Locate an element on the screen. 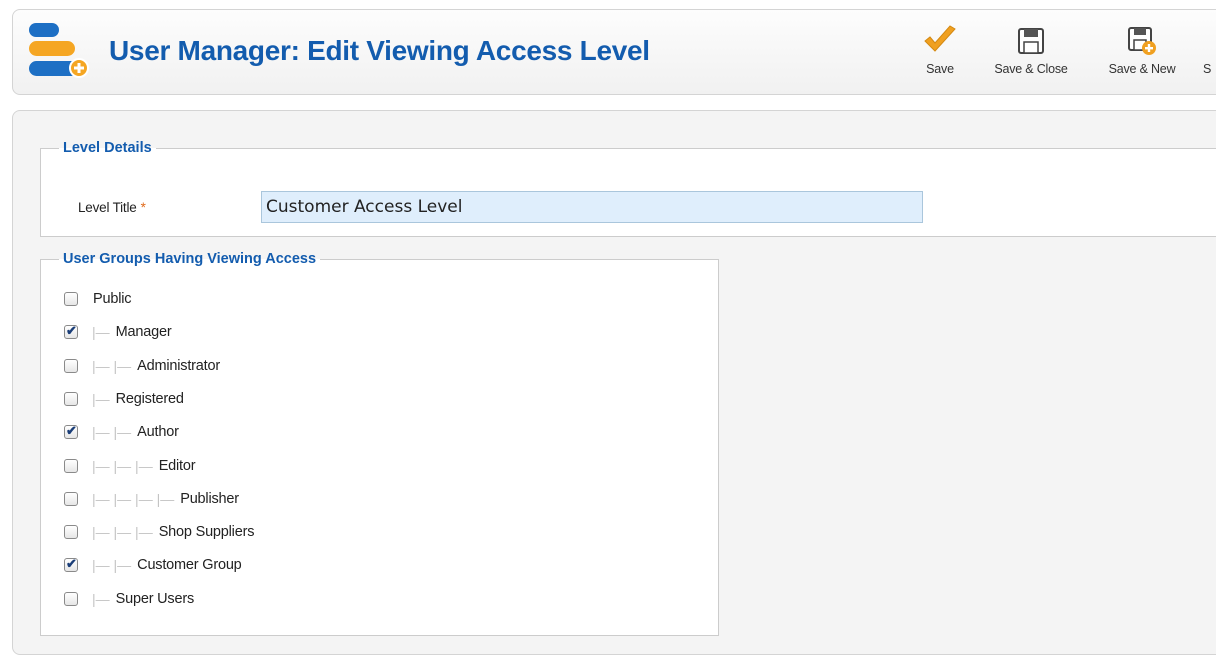 Image resolution: width=1216 pixels, height=655 pixels. group-row: ✔ |— |— Author is located at coordinates (121, 432).